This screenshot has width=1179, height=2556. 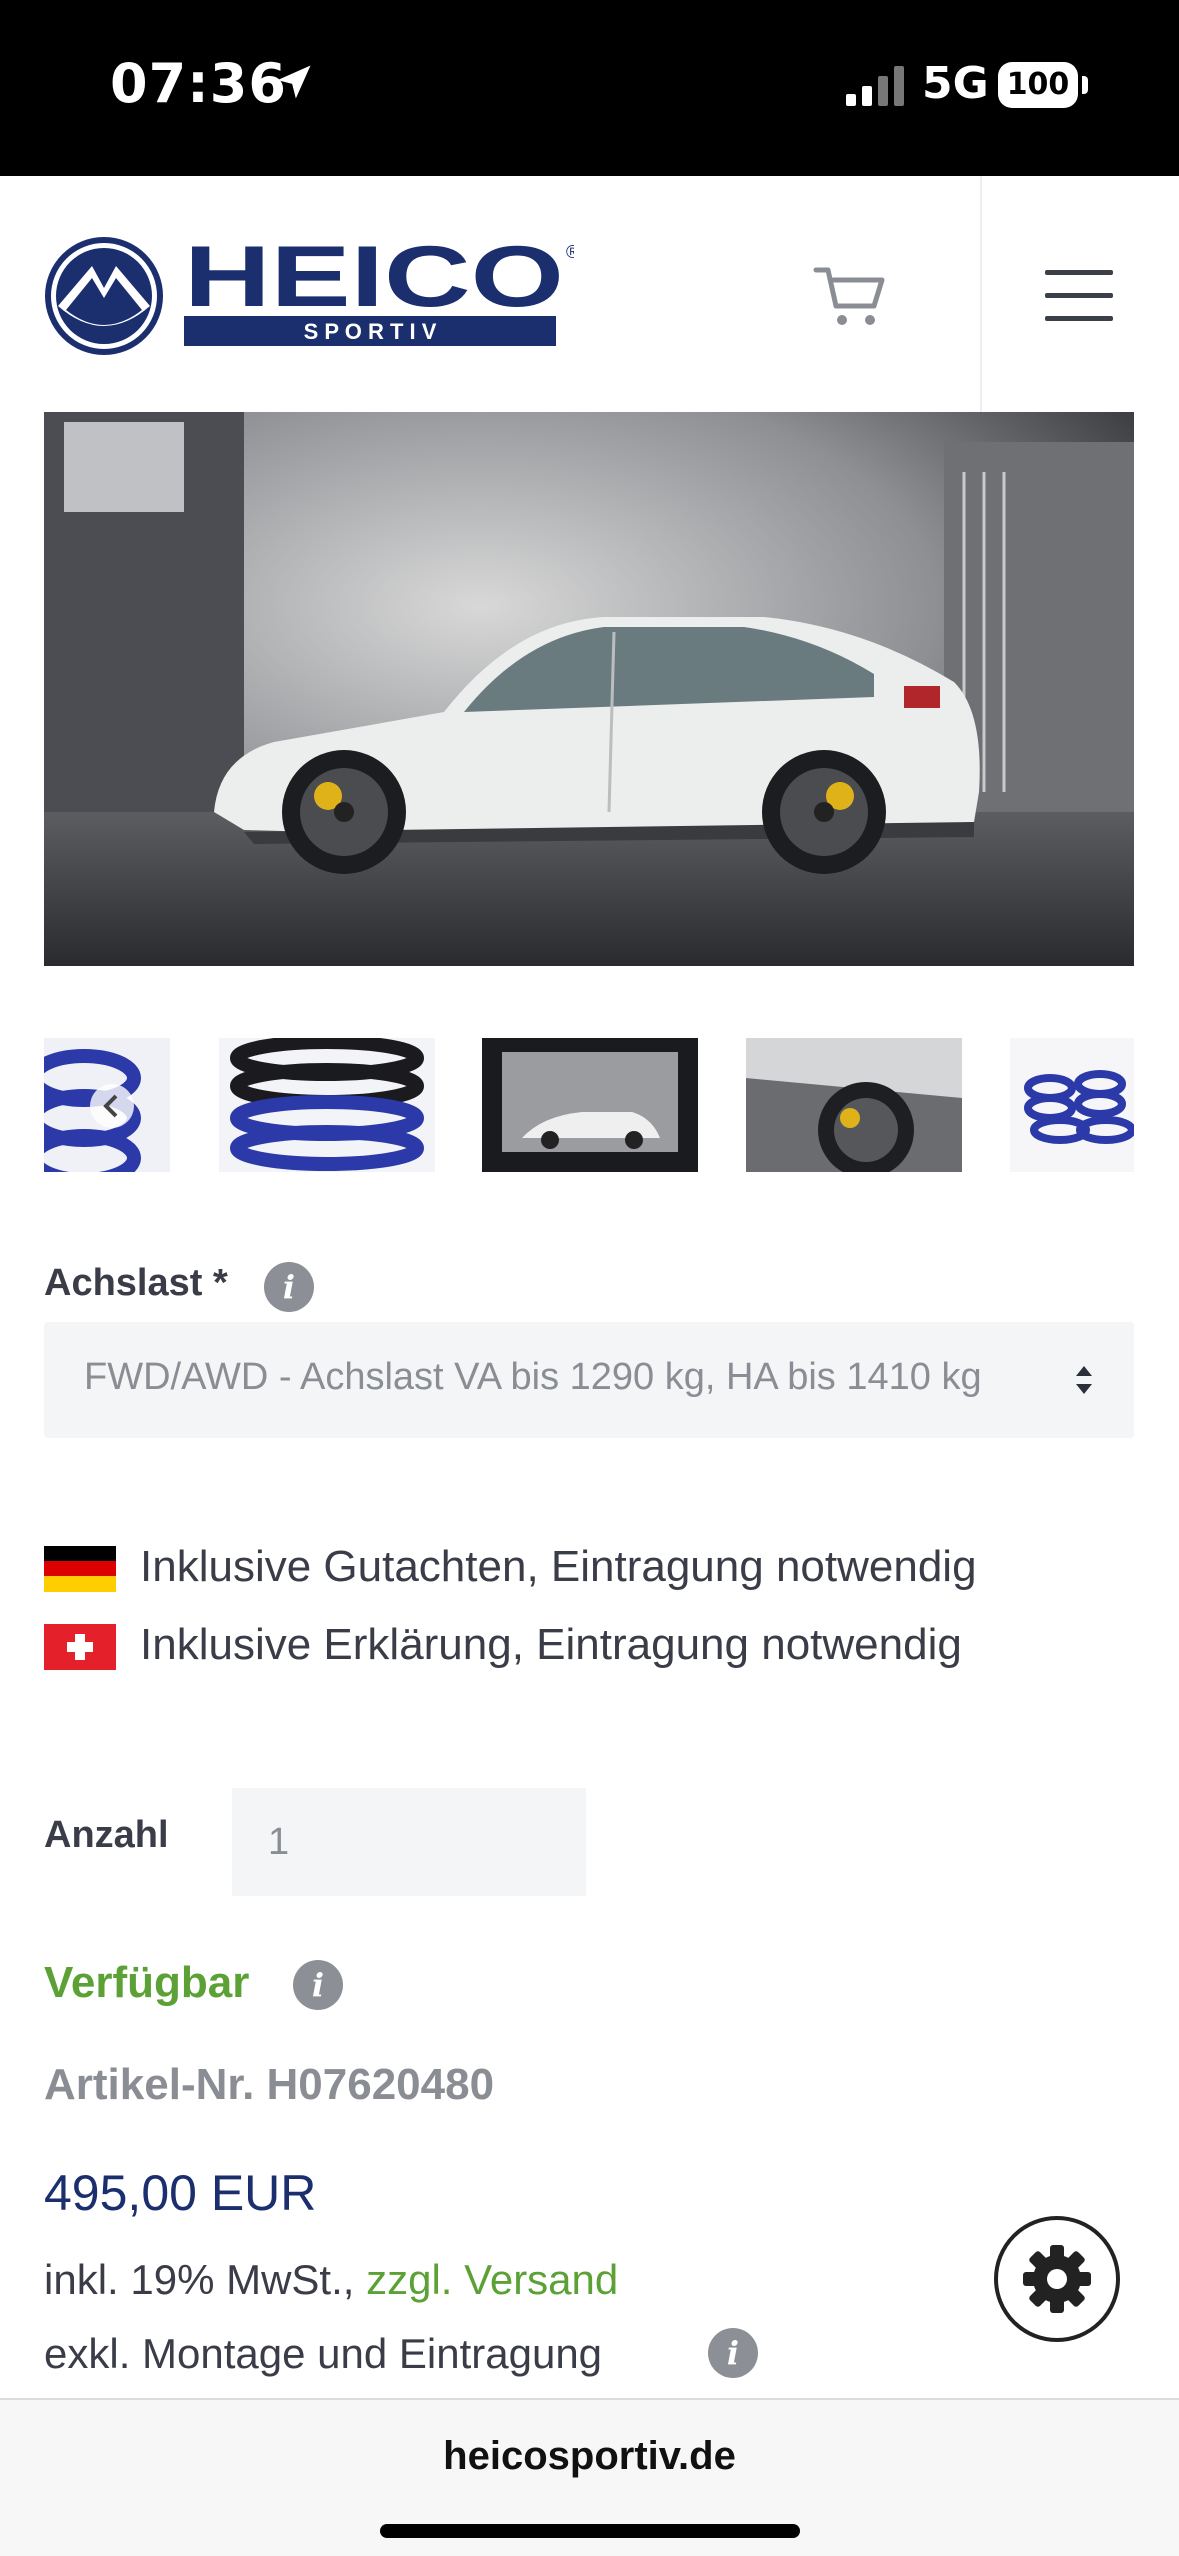 I want to click on location-arrow-icon, so click(x=294, y=82).